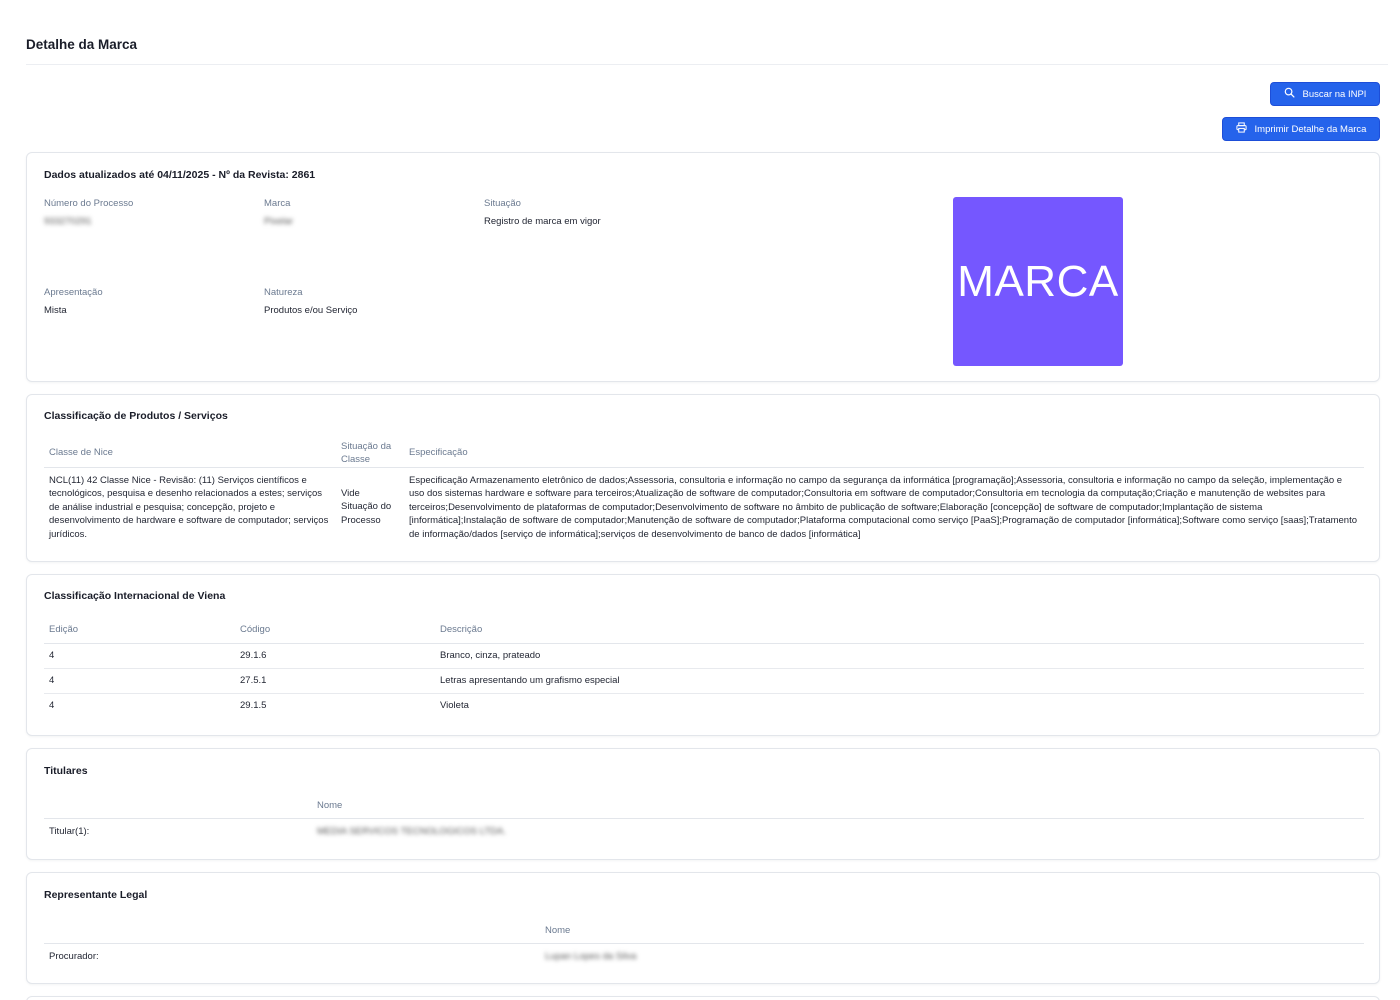  What do you see at coordinates (838, 806) in the screenshot?
I see `holders-name-header: Nome` at bounding box center [838, 806].